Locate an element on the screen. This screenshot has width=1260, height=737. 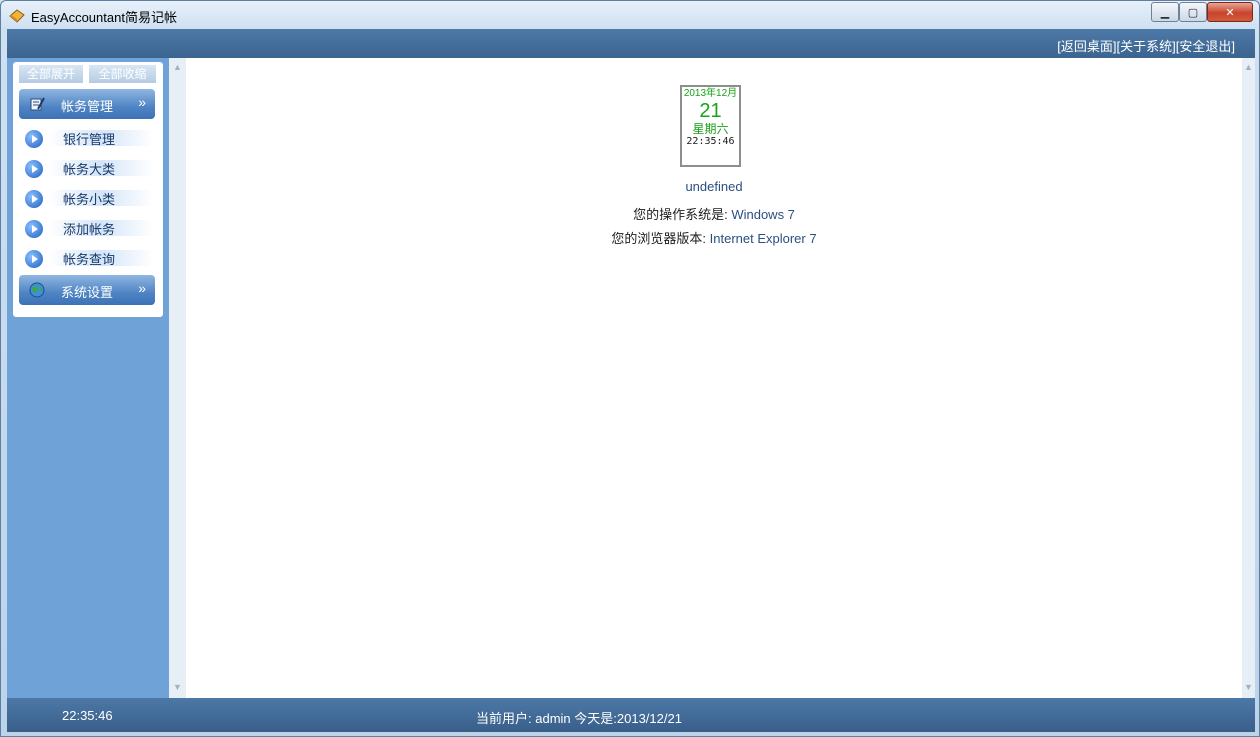
group-system-settings: 系统设置 » is located at coordinates (87, 290).